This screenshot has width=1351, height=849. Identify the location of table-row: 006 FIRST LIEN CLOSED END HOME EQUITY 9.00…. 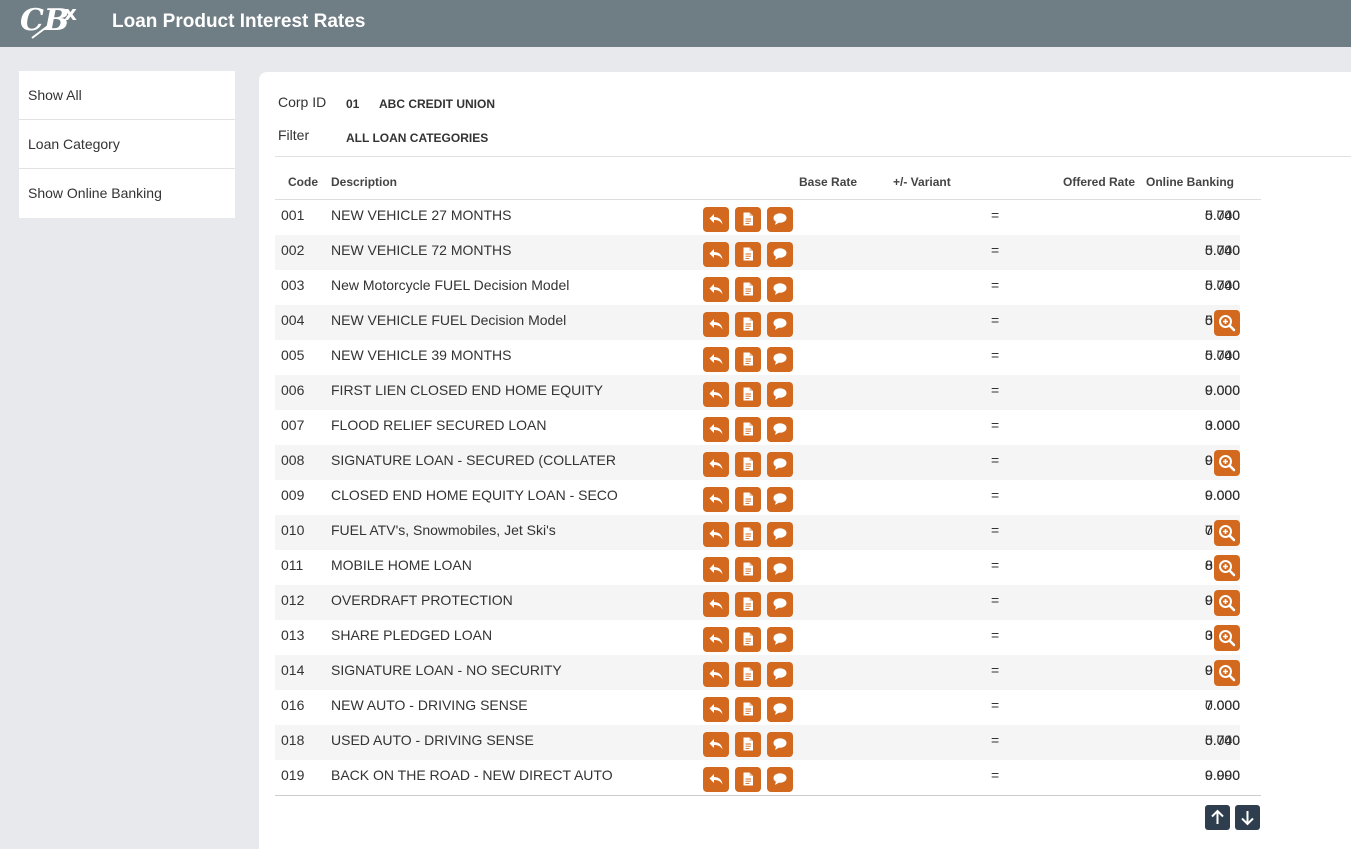
(757, 392).